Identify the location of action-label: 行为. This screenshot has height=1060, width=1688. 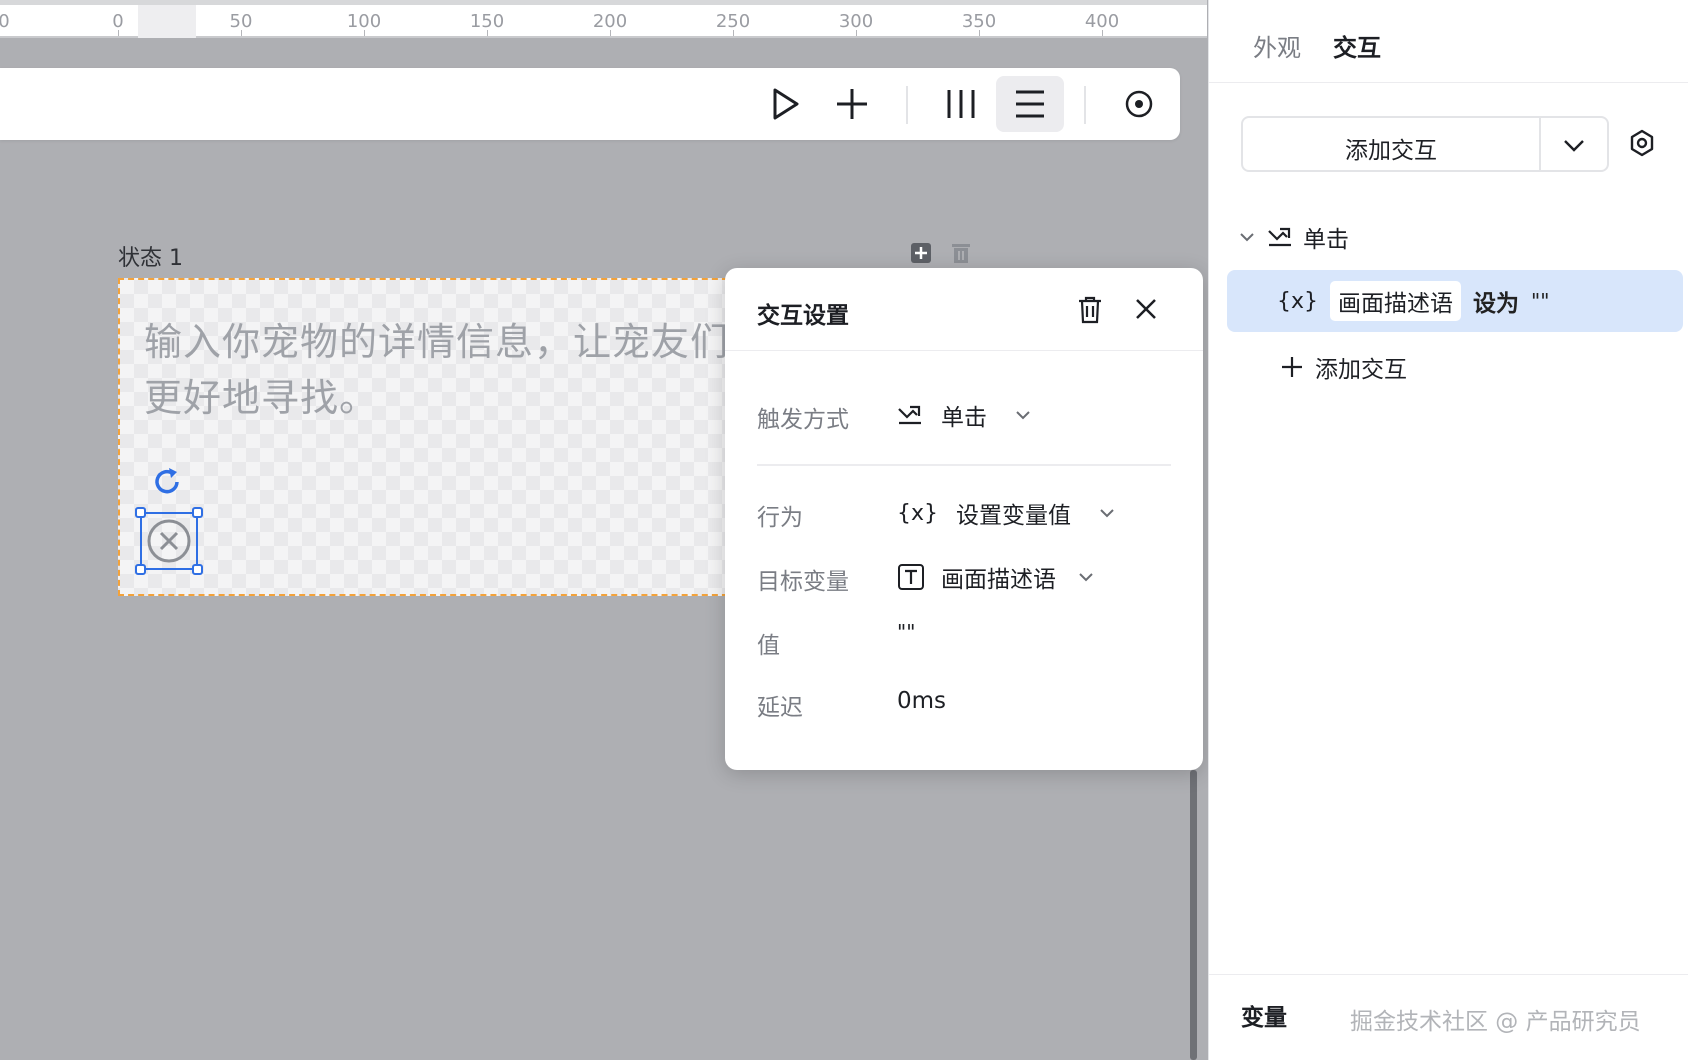
(780, 518).